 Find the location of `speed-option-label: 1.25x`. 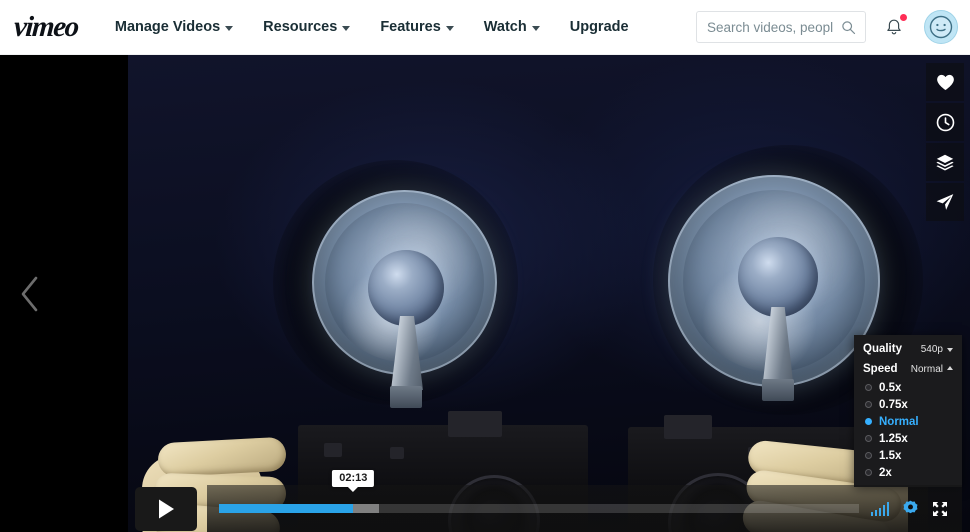

speed-option-label: 1.25x is located at coordinates (893, 438).